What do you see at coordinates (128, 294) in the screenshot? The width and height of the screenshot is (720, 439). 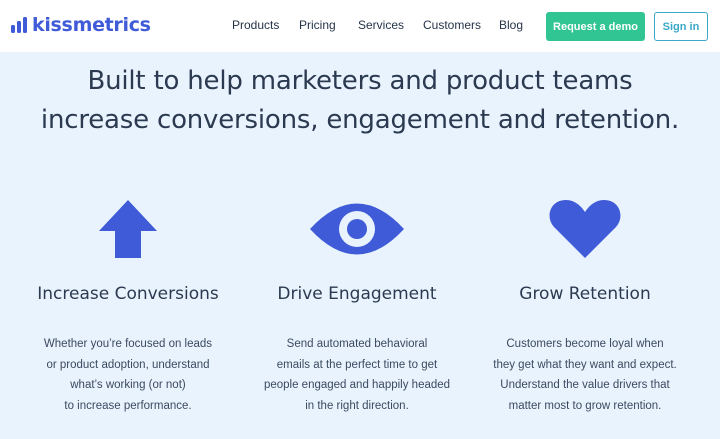 I see `feature-title: Increase Conversions` at bounding box center [128, 294].